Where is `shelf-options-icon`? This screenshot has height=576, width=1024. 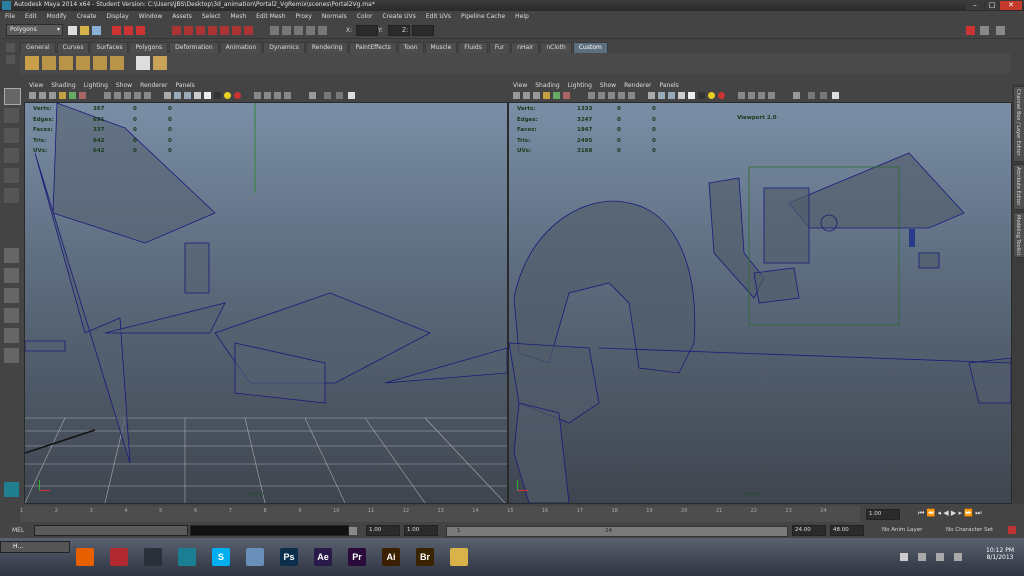
shelf-options-icon is located at coordinates (10, 59).